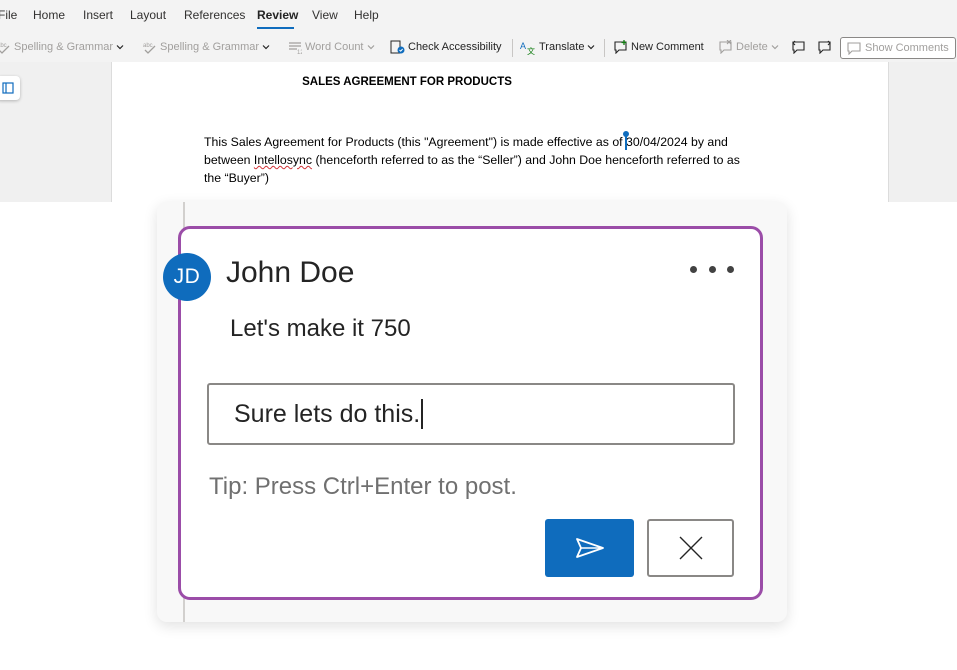 This screenshot has width=957, height=670. What do you see at coordinates (455, 47) in the screenshot?
I see `check-accessibility-label: Check Accessibility` at bounding box center [455, 47].